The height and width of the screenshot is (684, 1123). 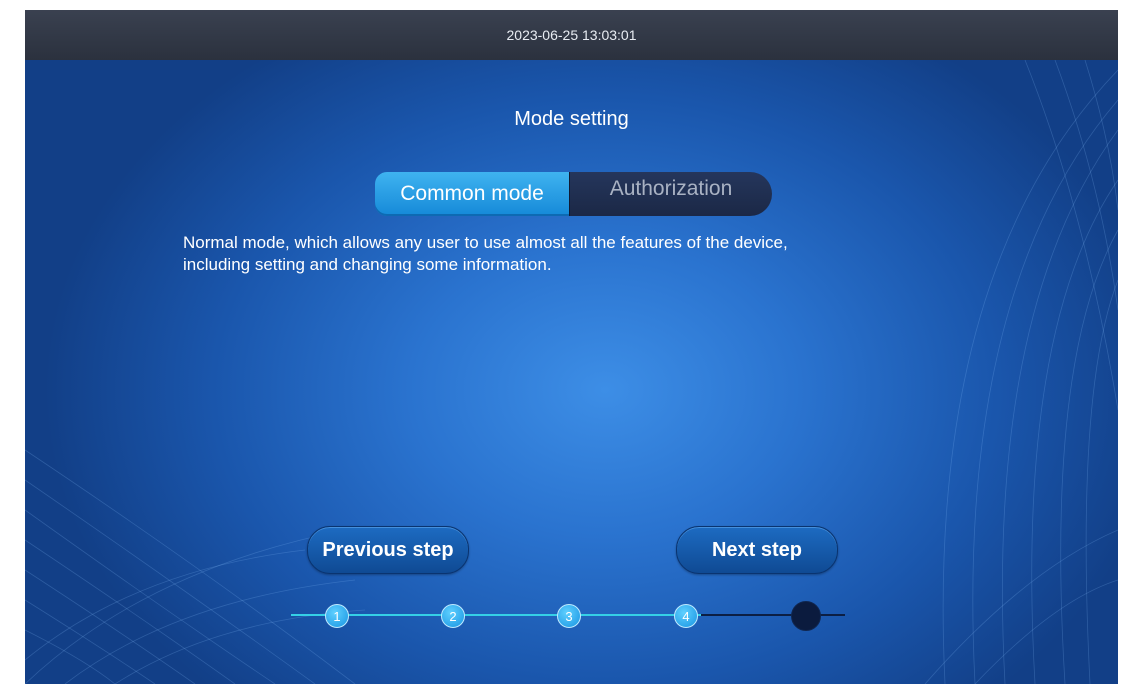 I want to click on tab-common-mode-label: Common mode, so click(x=472, y=193).